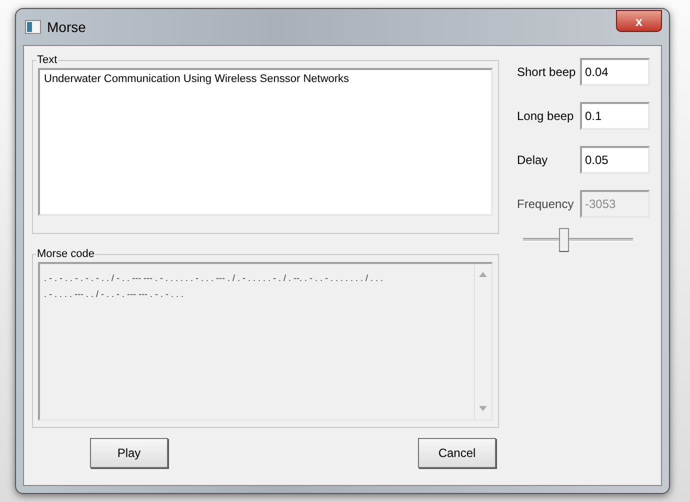  Describe the element at coordinates (639, 21) in the screenshot. I see `close-button: x` at that location.